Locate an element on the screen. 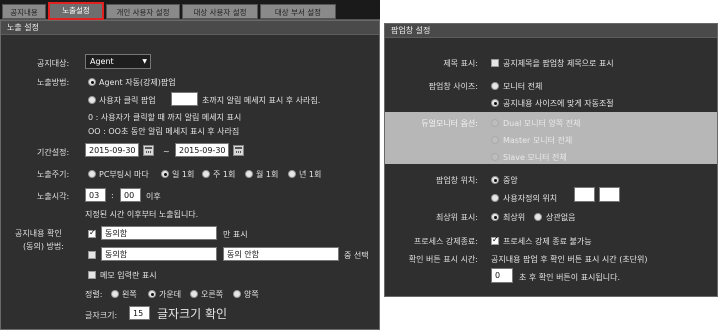 This screenshot has height=330, width=721. tab-individual-user-settings: 개인 사용자 설정 is located at coordinates (143, 11).